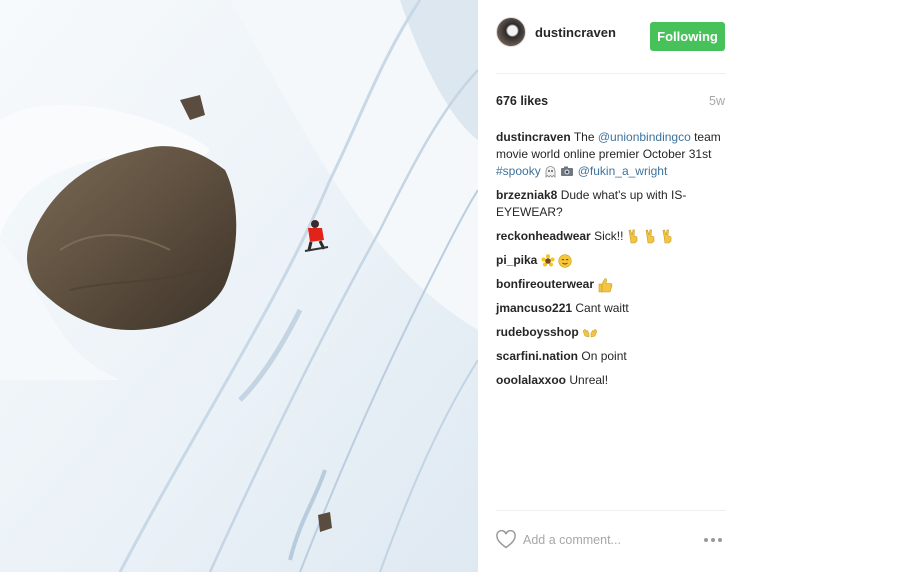 Image resolution: width=900 pixels, height=578 pixels. What do you see at coordinates (590, 333) in the screenshot?
I see `raised-hands-icon` at bounding box center [590, 333].